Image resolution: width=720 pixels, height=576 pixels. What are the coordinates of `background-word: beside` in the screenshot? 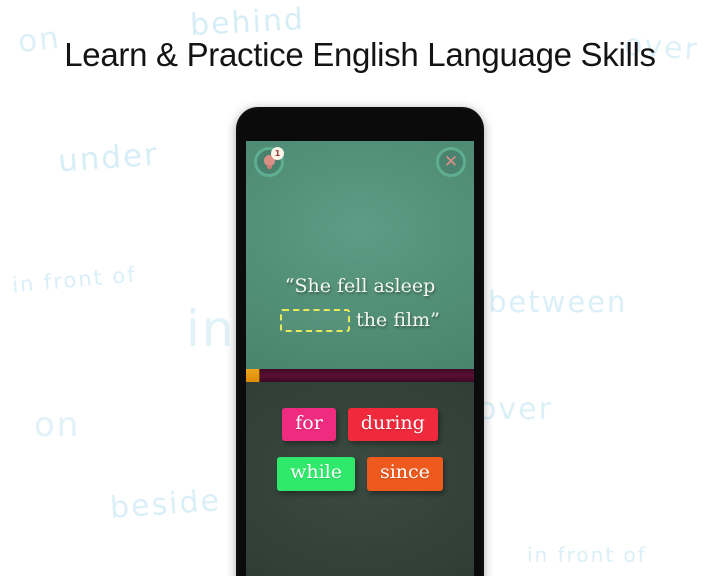 It's located at (165, 504).